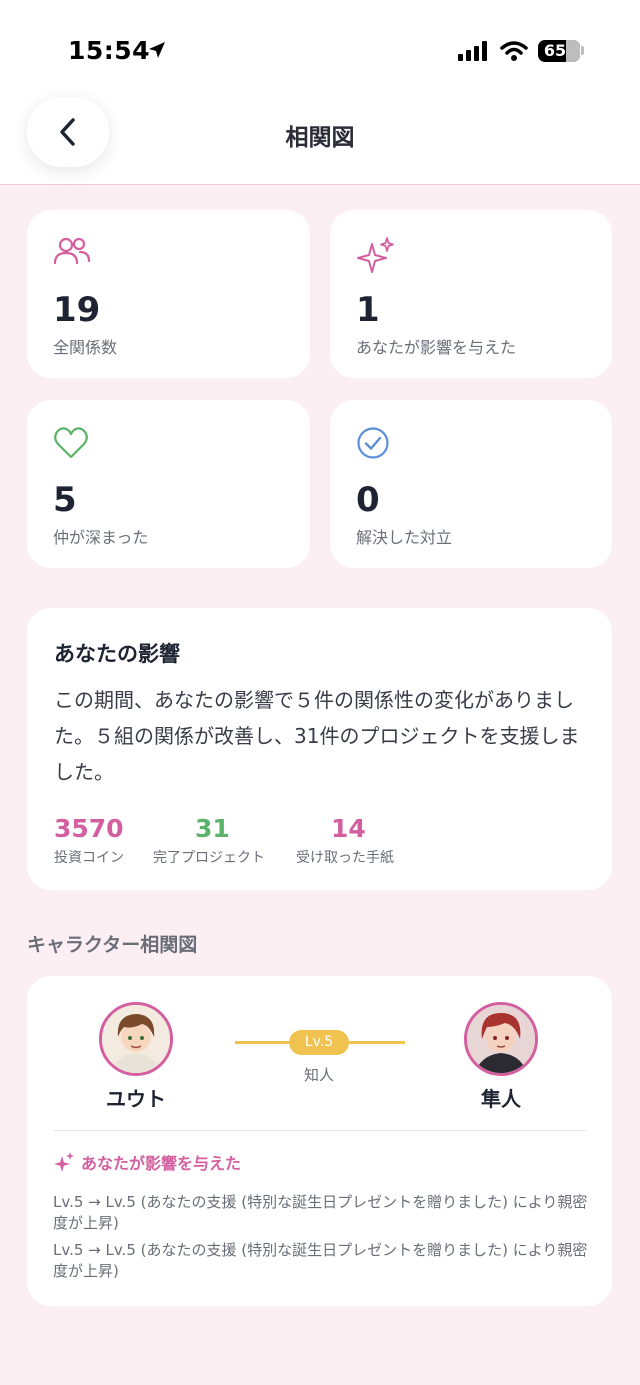 This screenshot has width=640, height=1385. I want to click on influence-indicator: あなたが影響を与えた, so click(147, 1162).